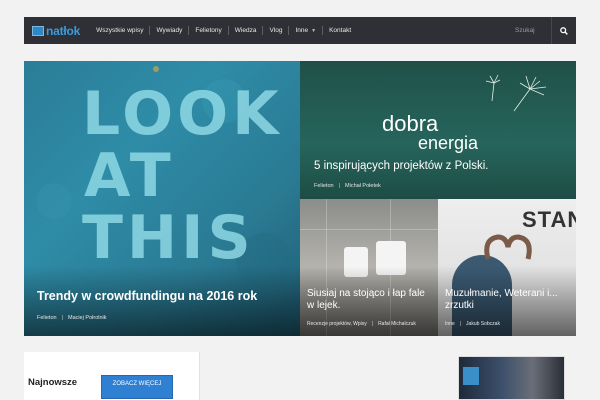 This screenshot has width=600, height=400. I want to click on nav-item-other-label: Inne, so click(302, 30).